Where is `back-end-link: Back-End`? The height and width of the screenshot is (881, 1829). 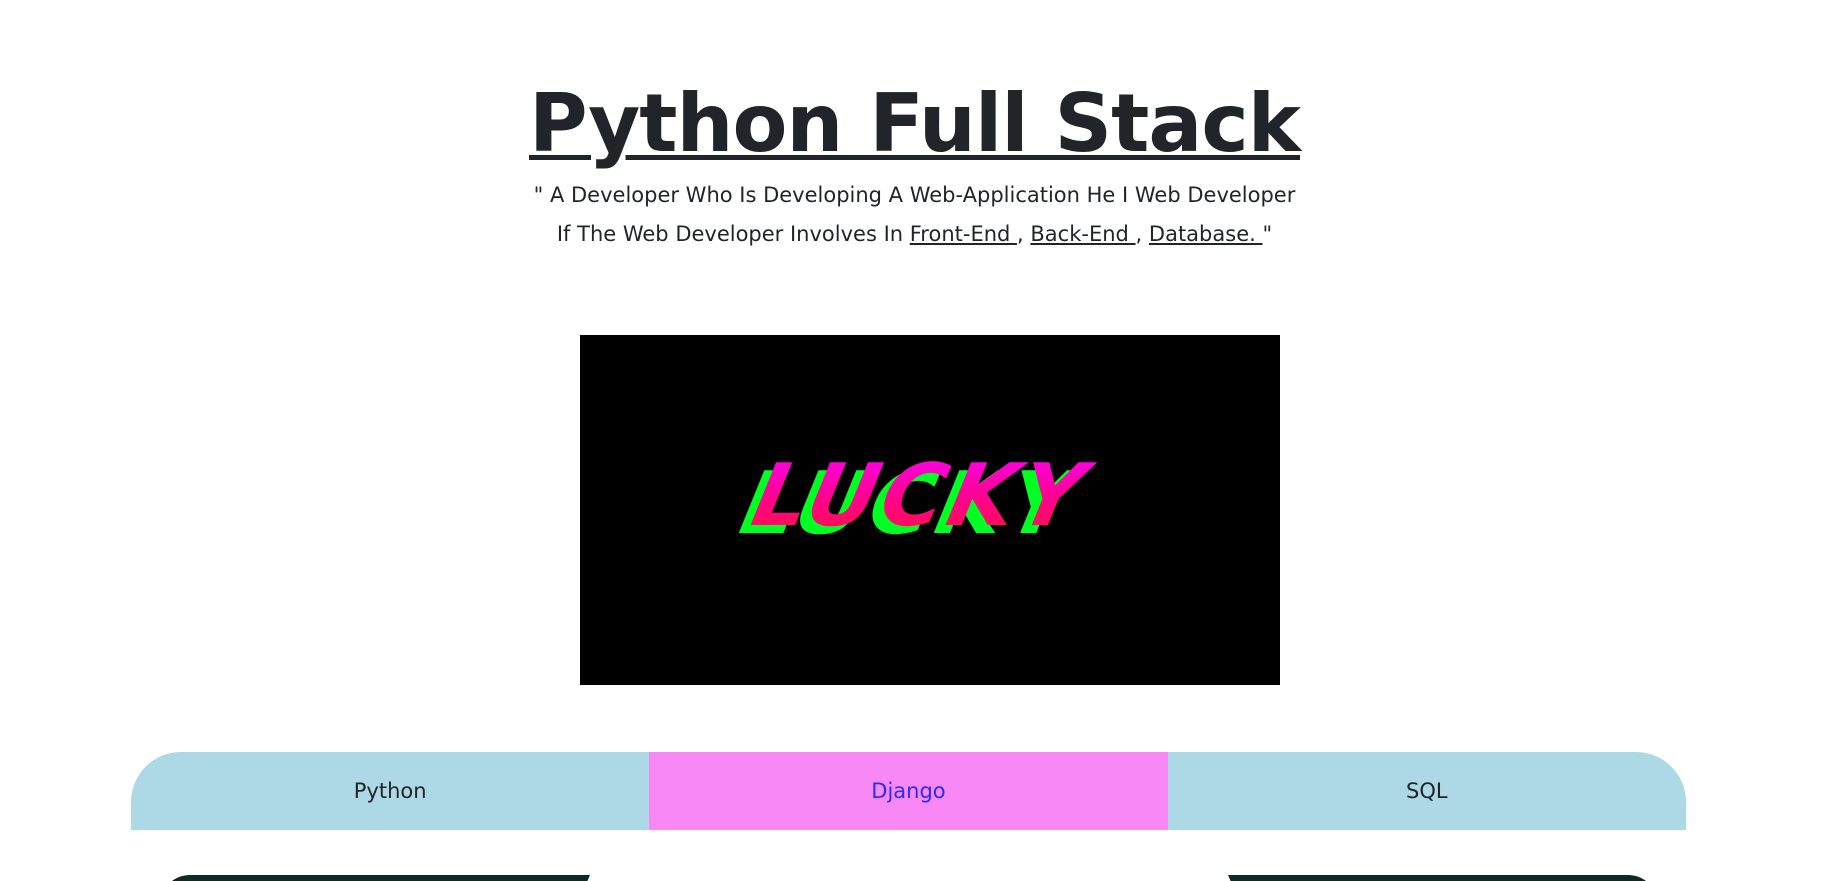
back-end-link: Back-End is located at coordinates (1082, 234).